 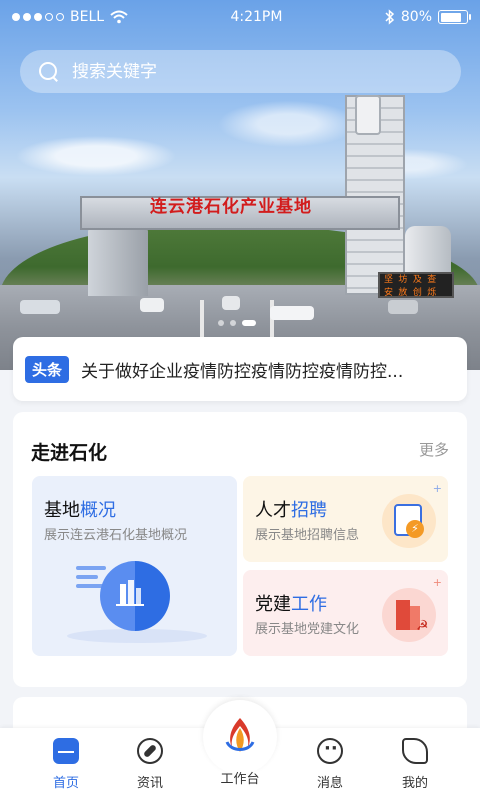 I want to click on signal-icon, so click(x=38, y=17).